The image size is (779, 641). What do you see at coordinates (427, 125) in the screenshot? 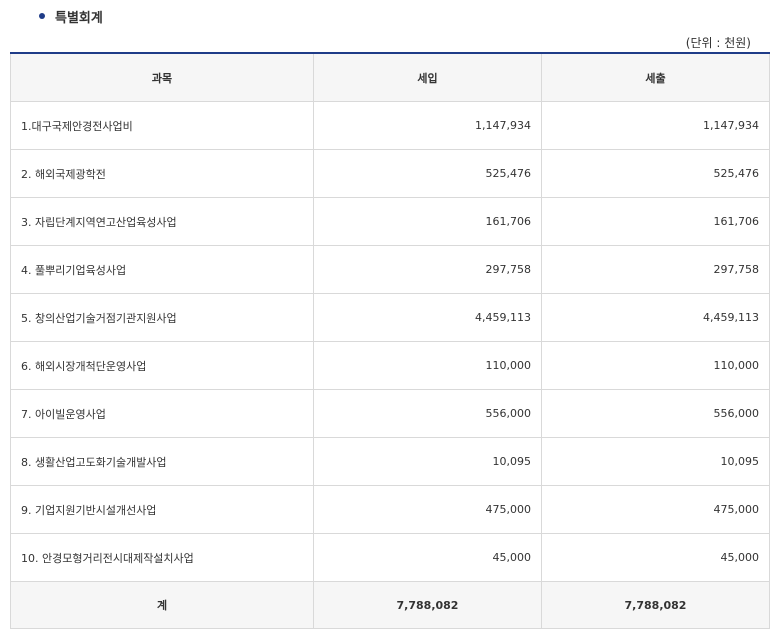
I see `row-revenue: 1,147,934` at bounding box center [427, 125].